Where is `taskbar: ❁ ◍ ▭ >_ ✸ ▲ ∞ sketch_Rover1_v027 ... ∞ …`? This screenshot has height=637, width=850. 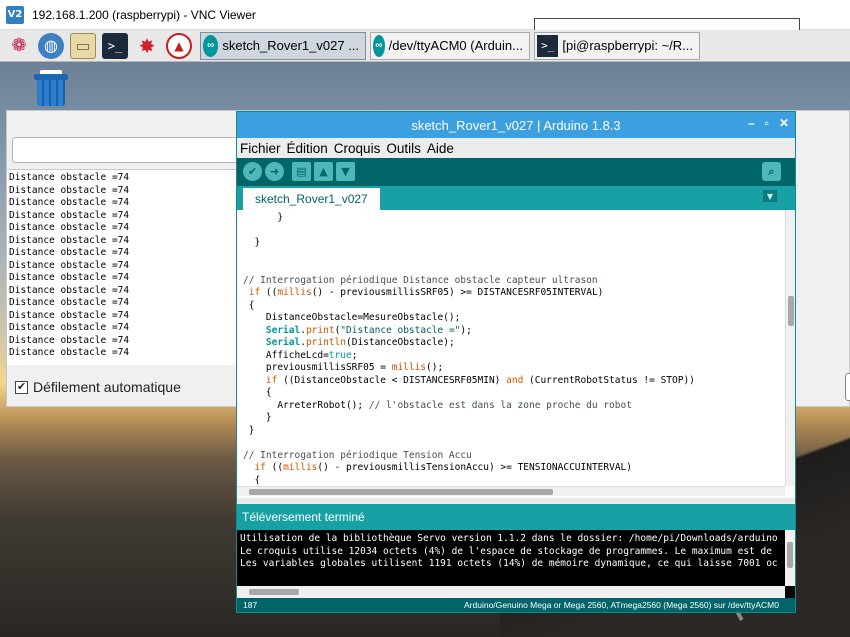
taskbar: ❁ ◍ ▭ >_ ✸ ▲ ∞ sketch_Rover1_v027 ... ∞ … is located at coordinates (425, 46).